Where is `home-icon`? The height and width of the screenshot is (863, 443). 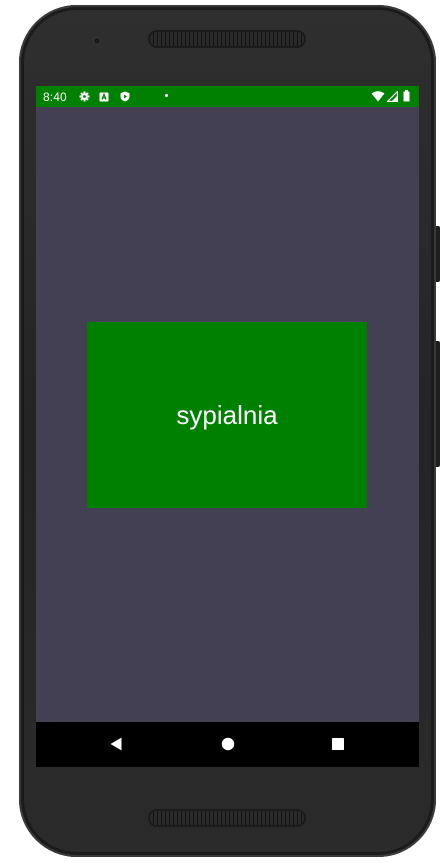
home-icon is located at coordinates (228, 746).